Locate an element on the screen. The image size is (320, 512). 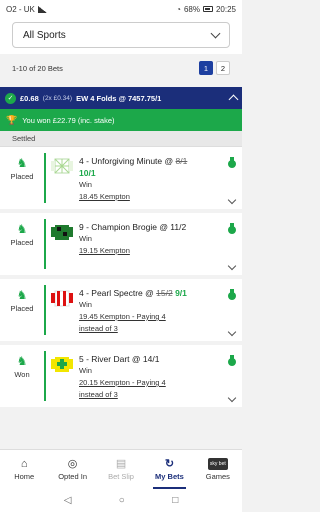
status-bar: O2 - UK ◔ 68% 20:25 is located at coordinates (121, 9).